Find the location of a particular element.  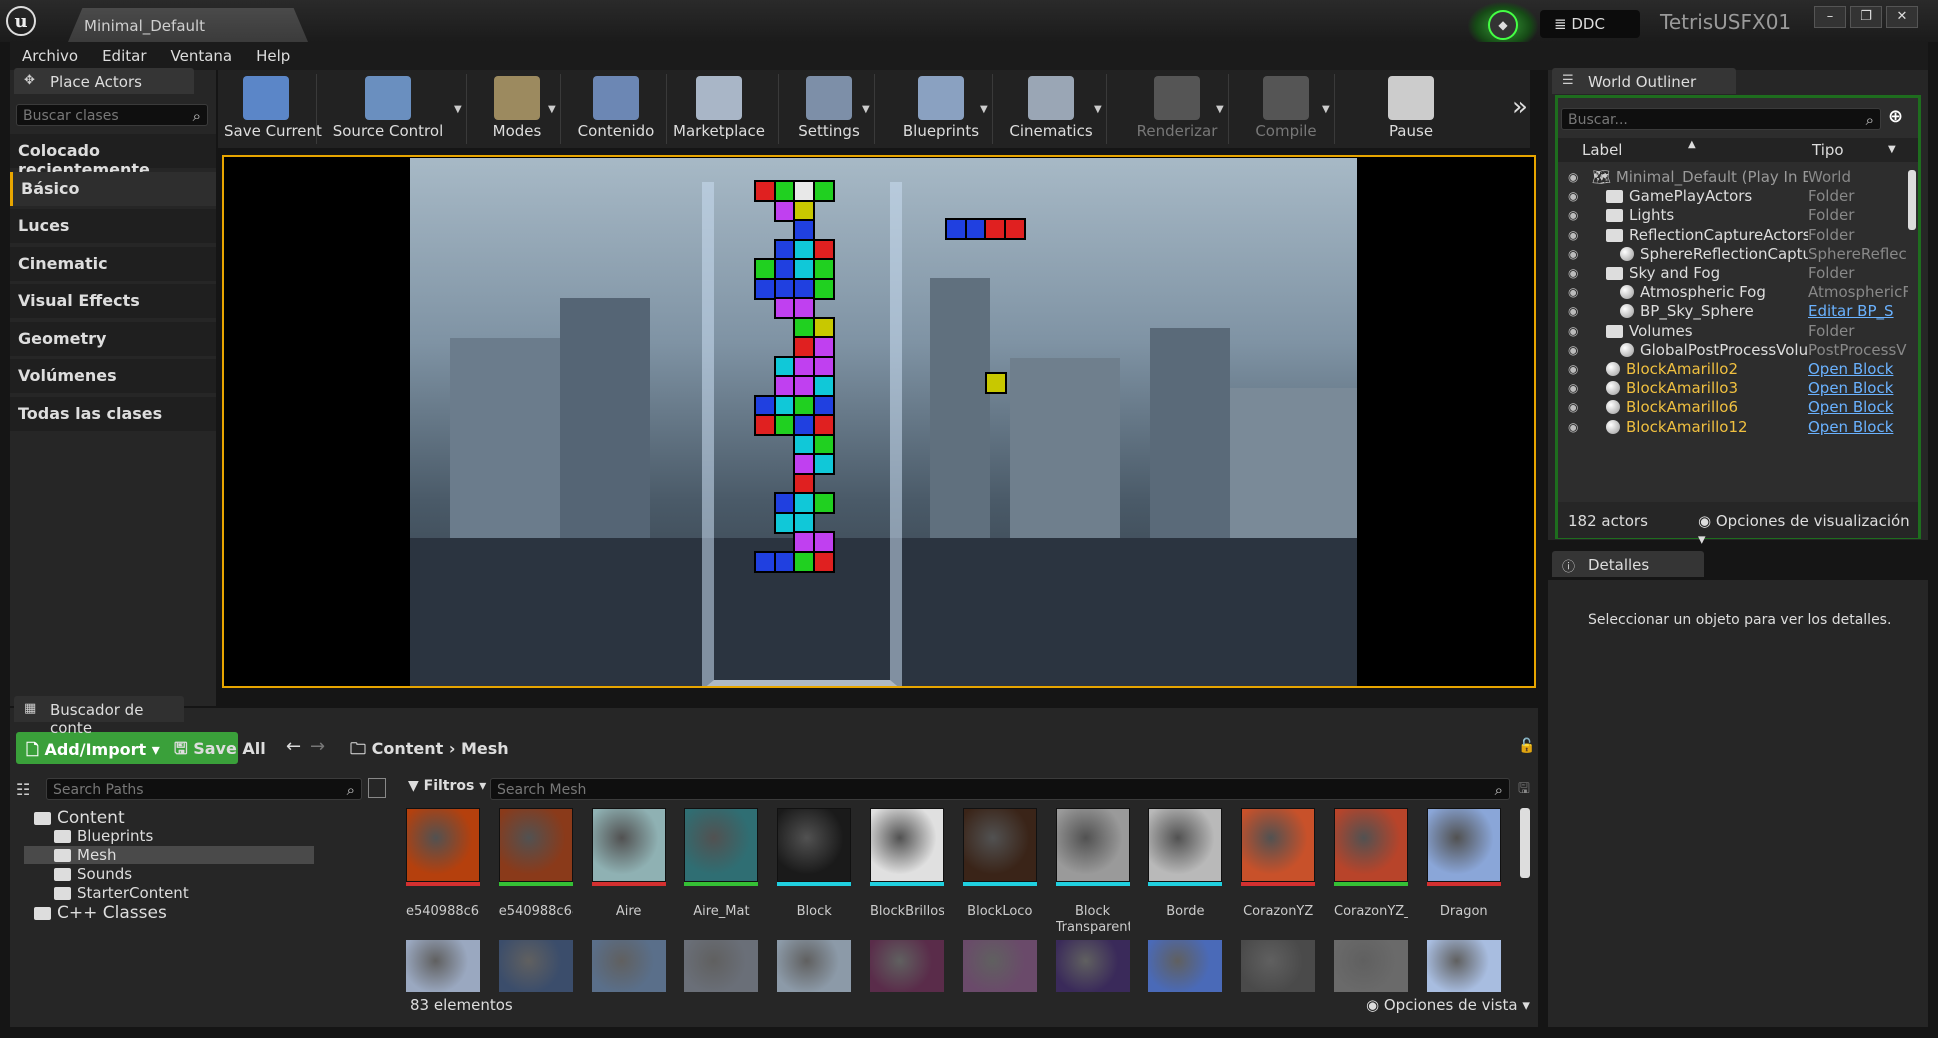

path-tree-item: Blueprints is located at coordinates (169, 836).